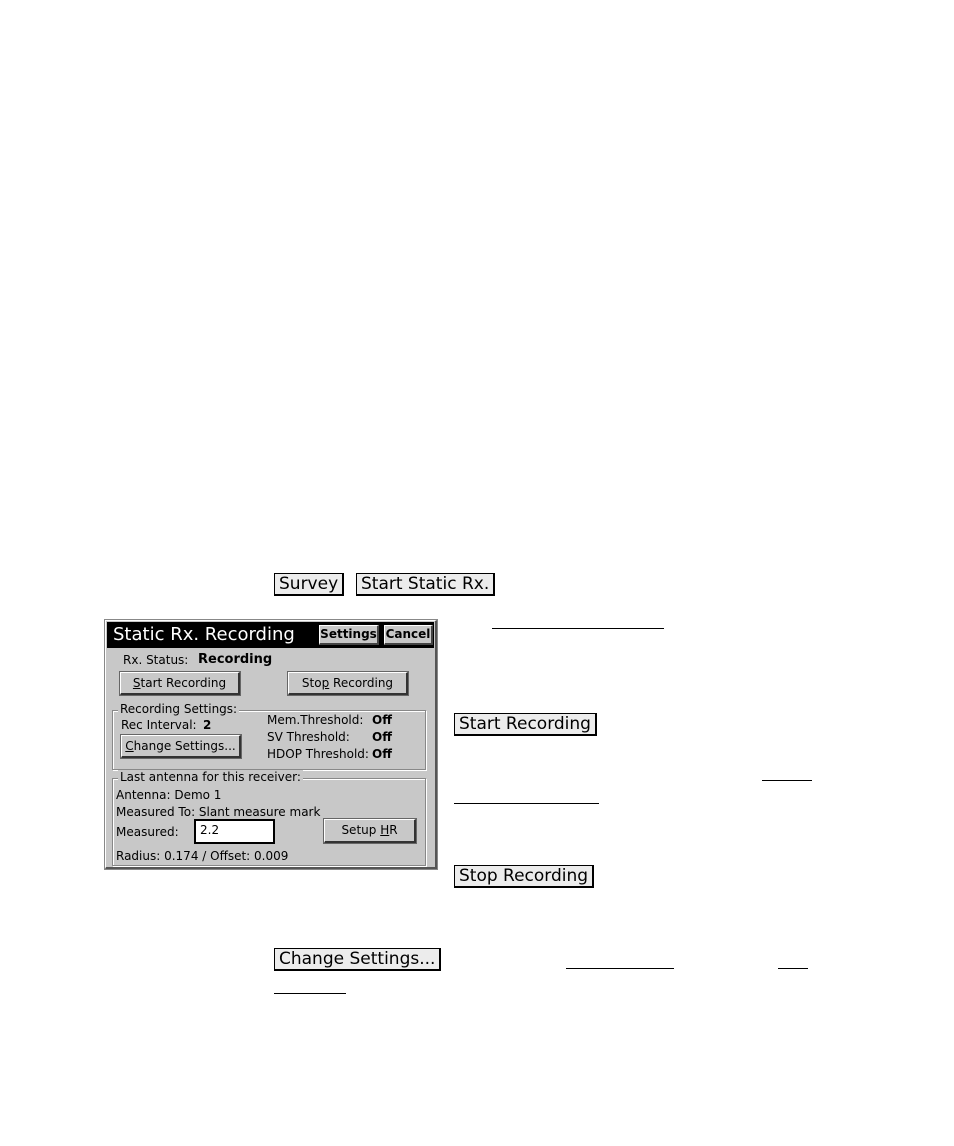  What do you see at coordinates (426, 584) in the screenshot?
I see `start-static-rx-button-image: Start Static Rx.` at bounding box center [426, 584].